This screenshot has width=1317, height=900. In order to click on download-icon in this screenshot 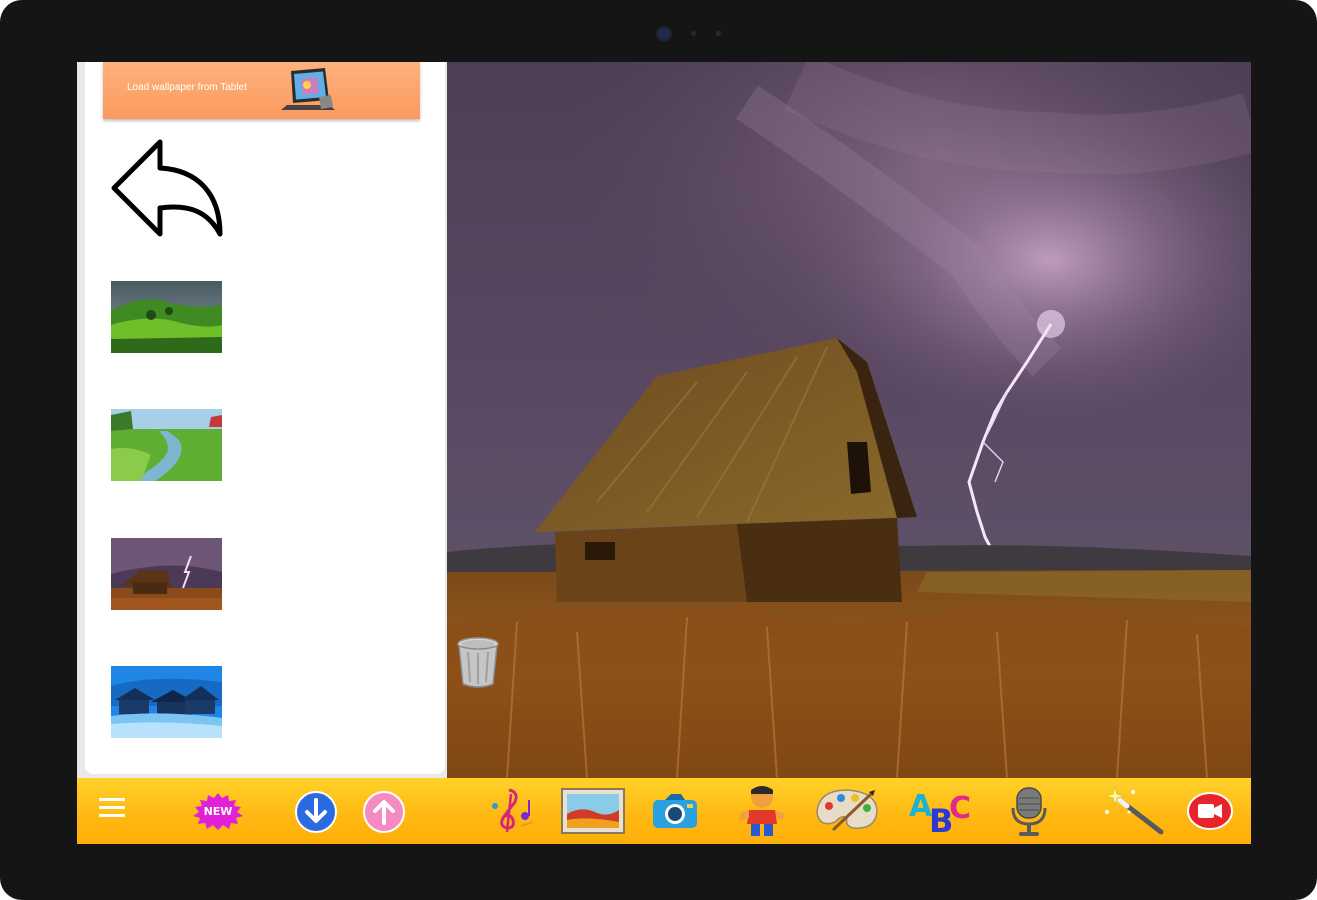, I will do `click(316, 812)`.